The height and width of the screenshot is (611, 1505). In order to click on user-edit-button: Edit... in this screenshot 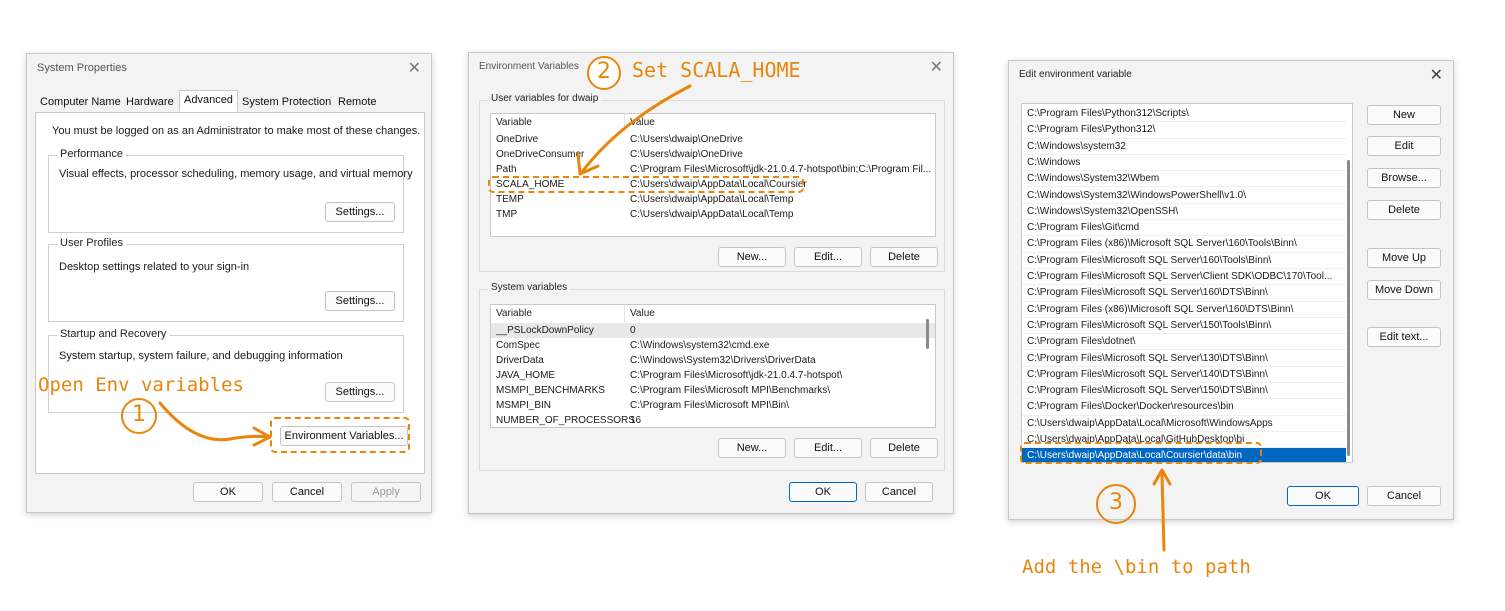, I will do `click(828, 257)`.